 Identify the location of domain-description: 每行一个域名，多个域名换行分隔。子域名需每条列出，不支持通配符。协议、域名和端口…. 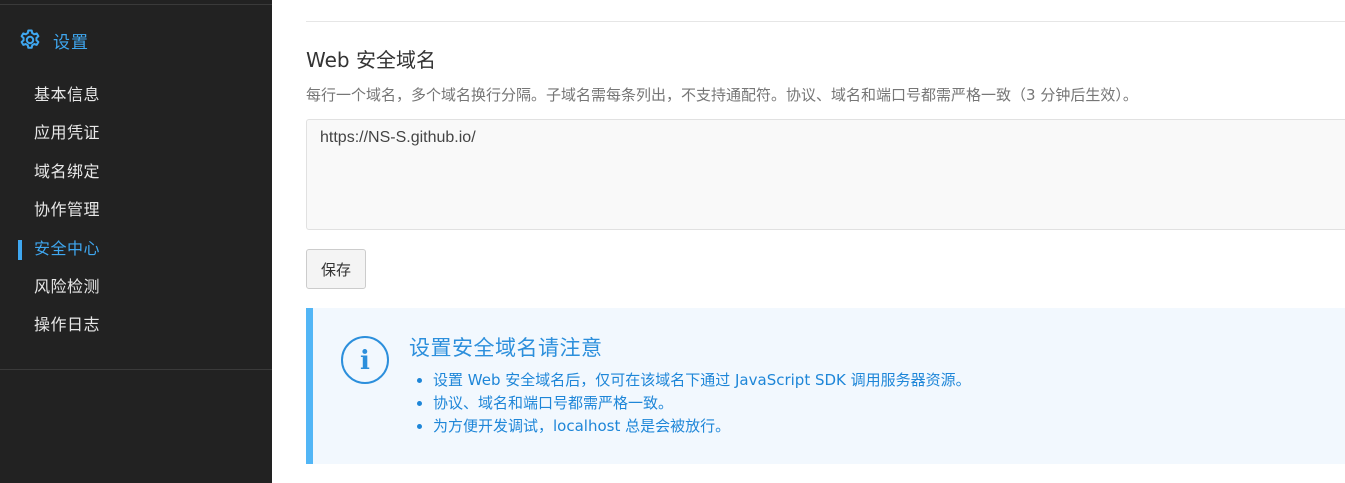
(722, 95).